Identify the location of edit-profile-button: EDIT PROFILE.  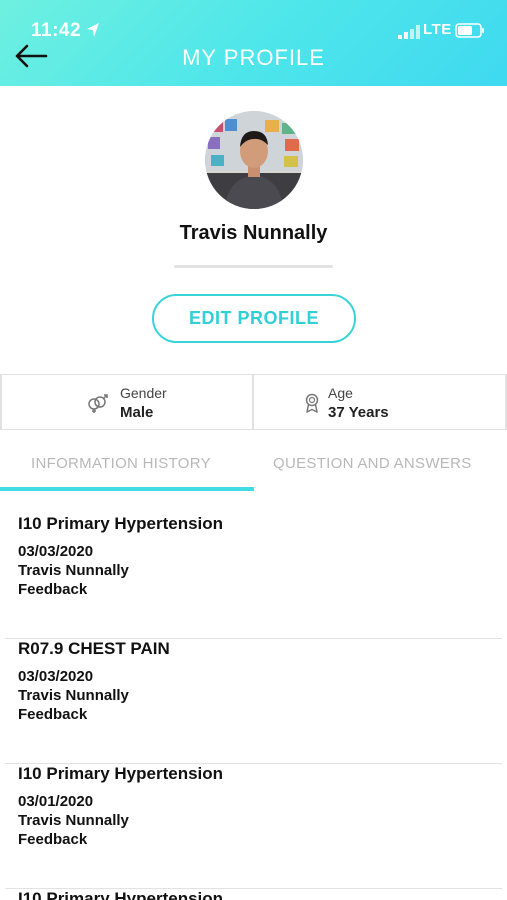
(254, 318).